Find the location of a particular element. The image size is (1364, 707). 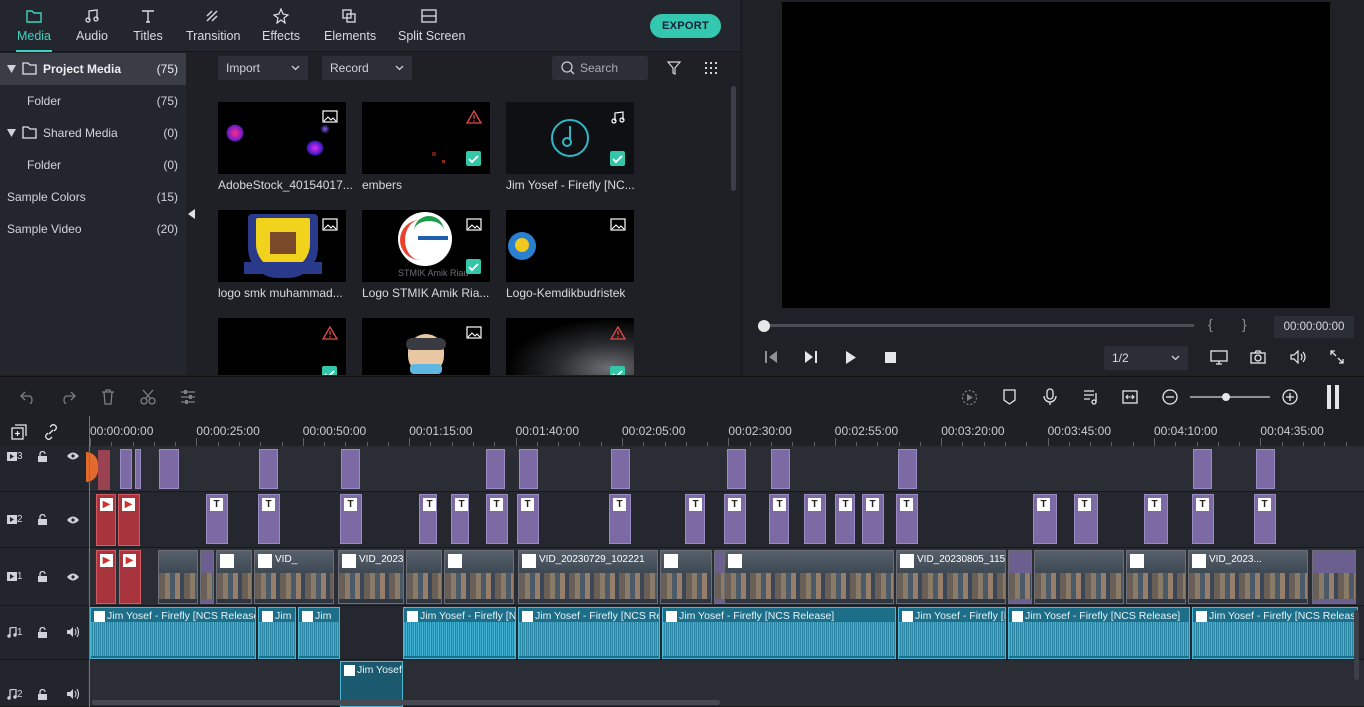

microphone-icon is located at coordinates (1050, 396).